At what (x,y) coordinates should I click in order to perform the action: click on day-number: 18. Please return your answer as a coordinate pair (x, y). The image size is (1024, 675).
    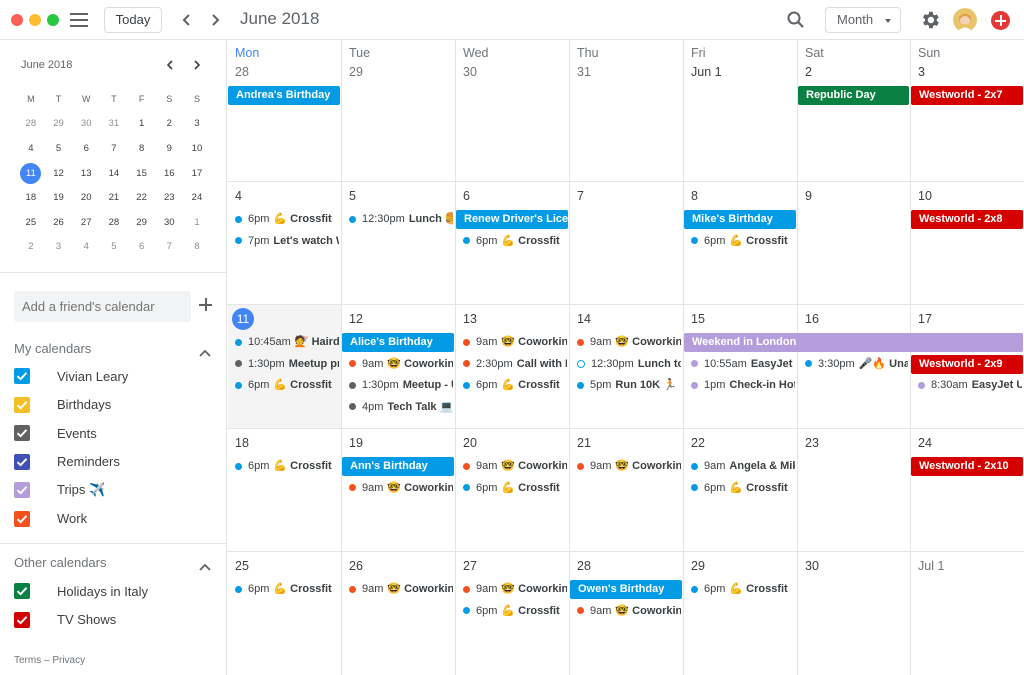
    Looking at the image, I should click on (242, 443).